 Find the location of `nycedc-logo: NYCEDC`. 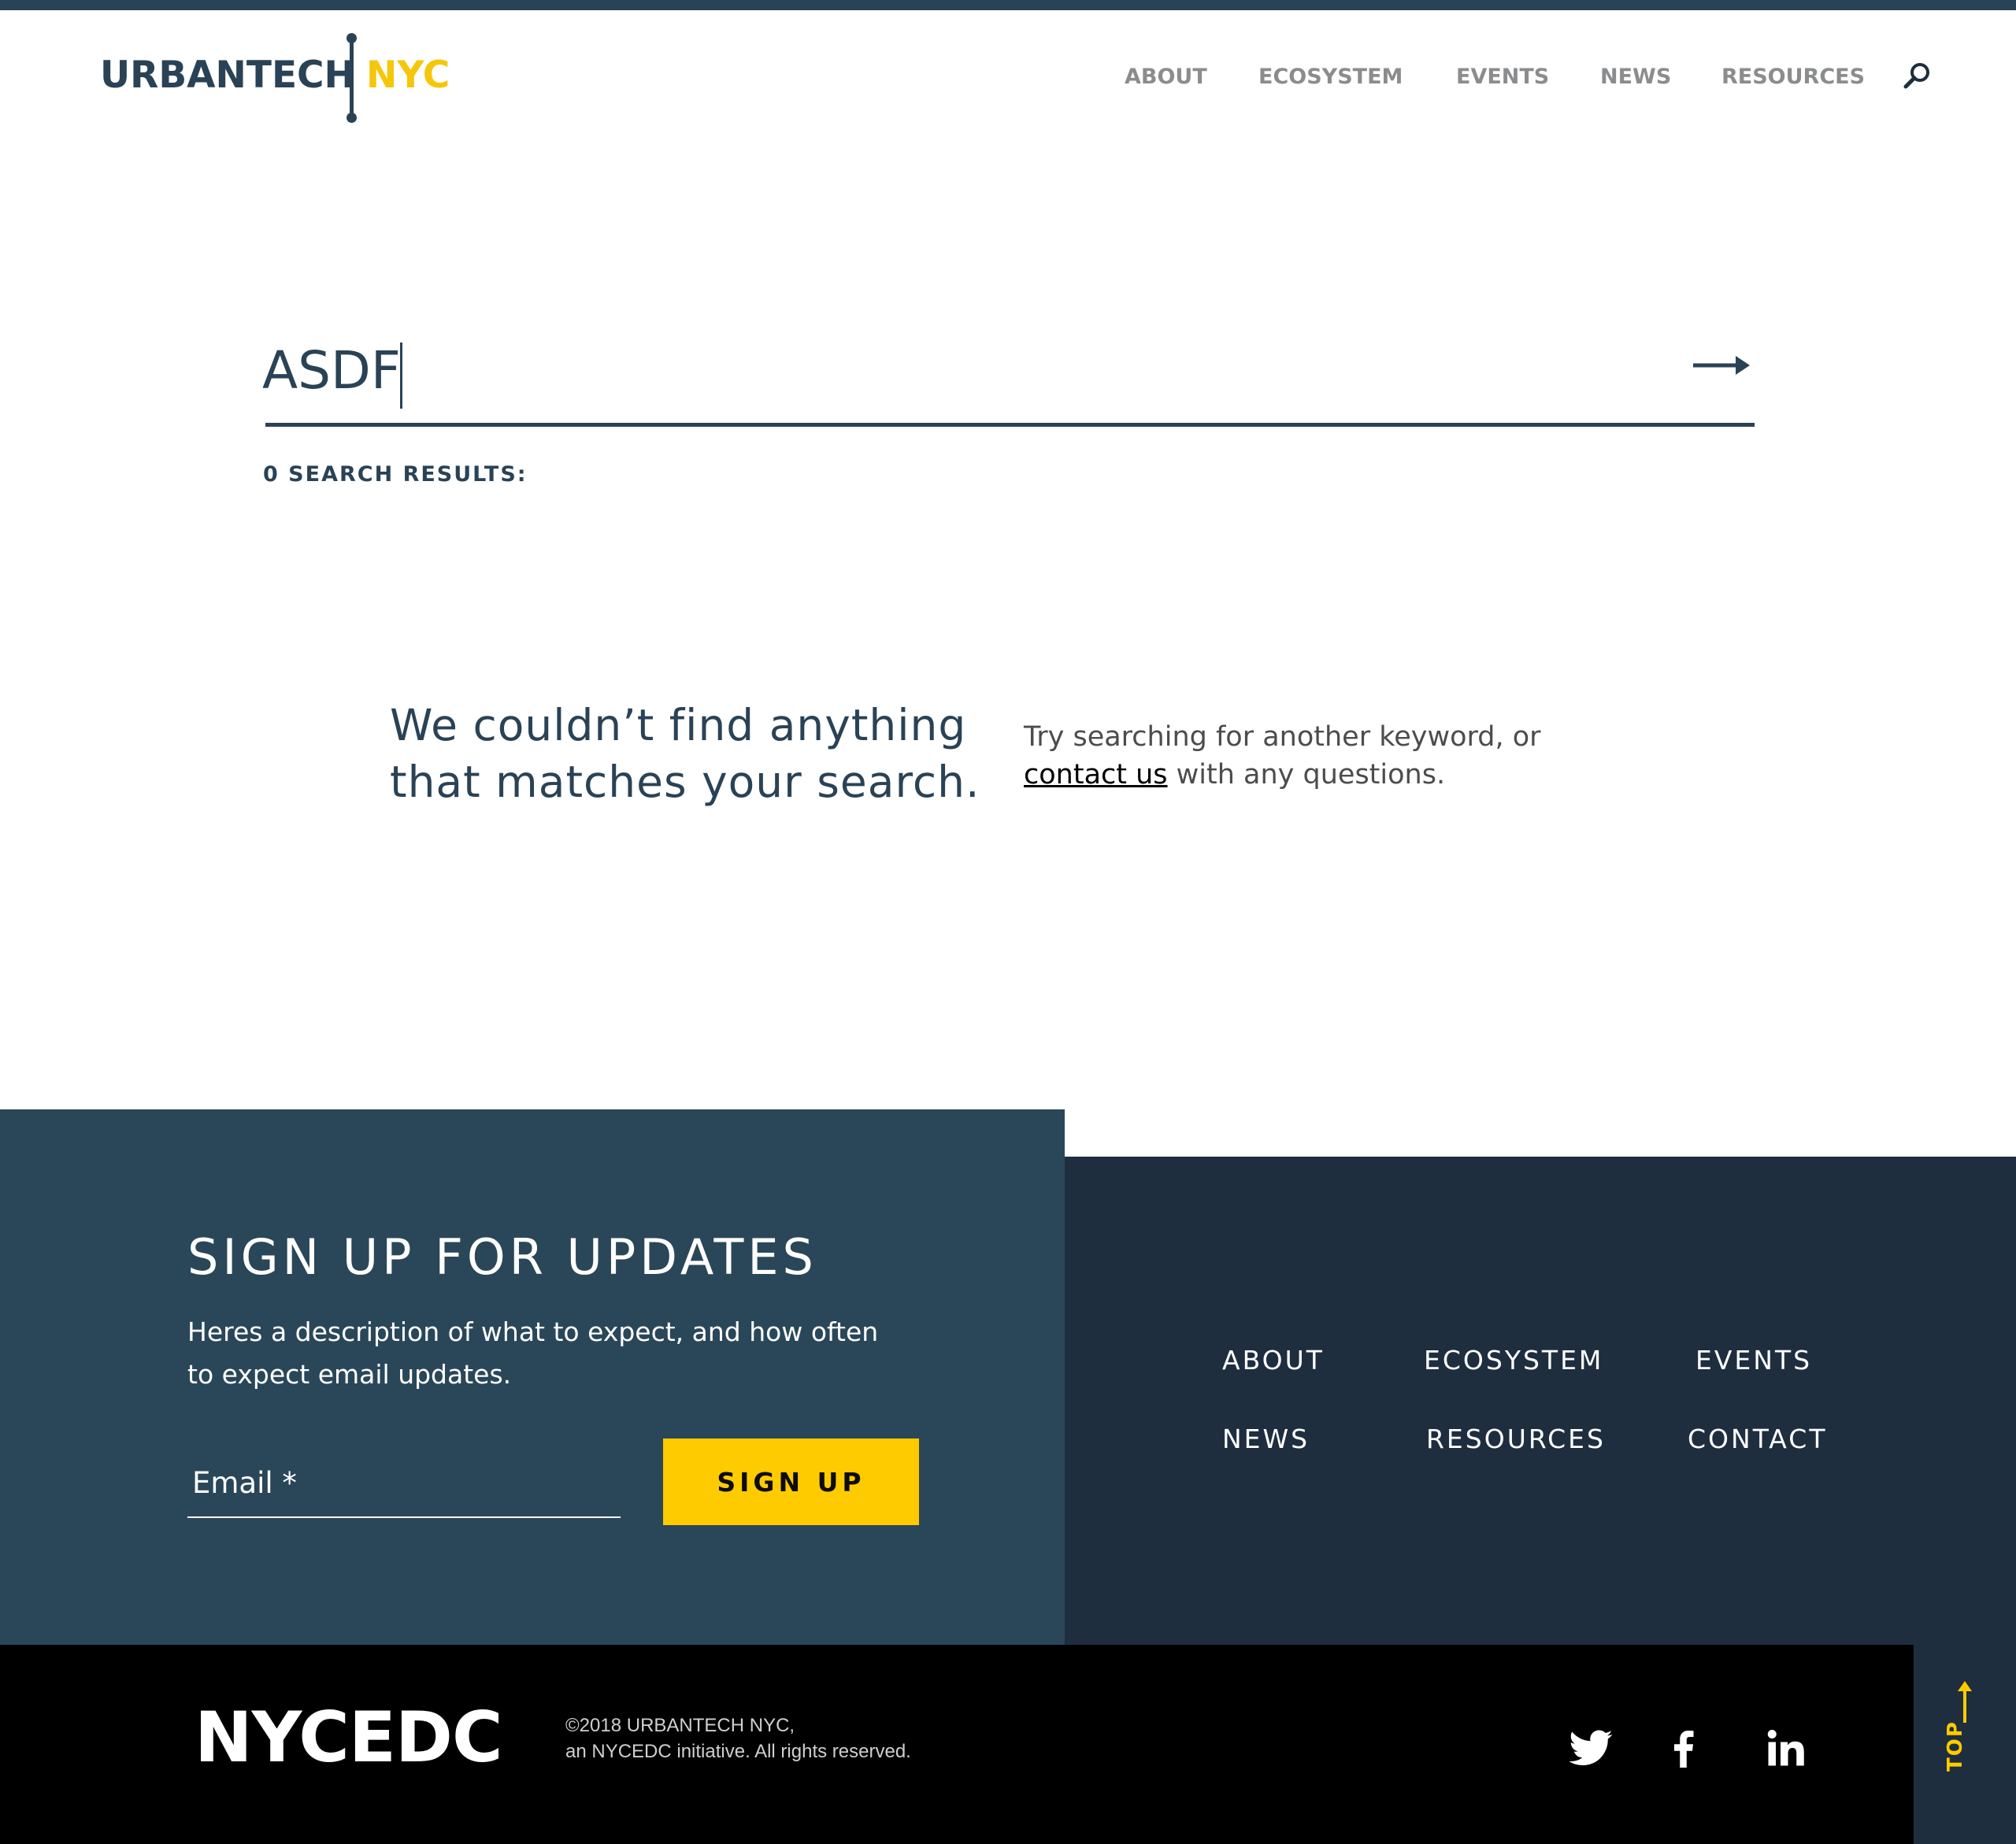

nycedc-logo: NYCEDC is located at coordinates (349, 1737).